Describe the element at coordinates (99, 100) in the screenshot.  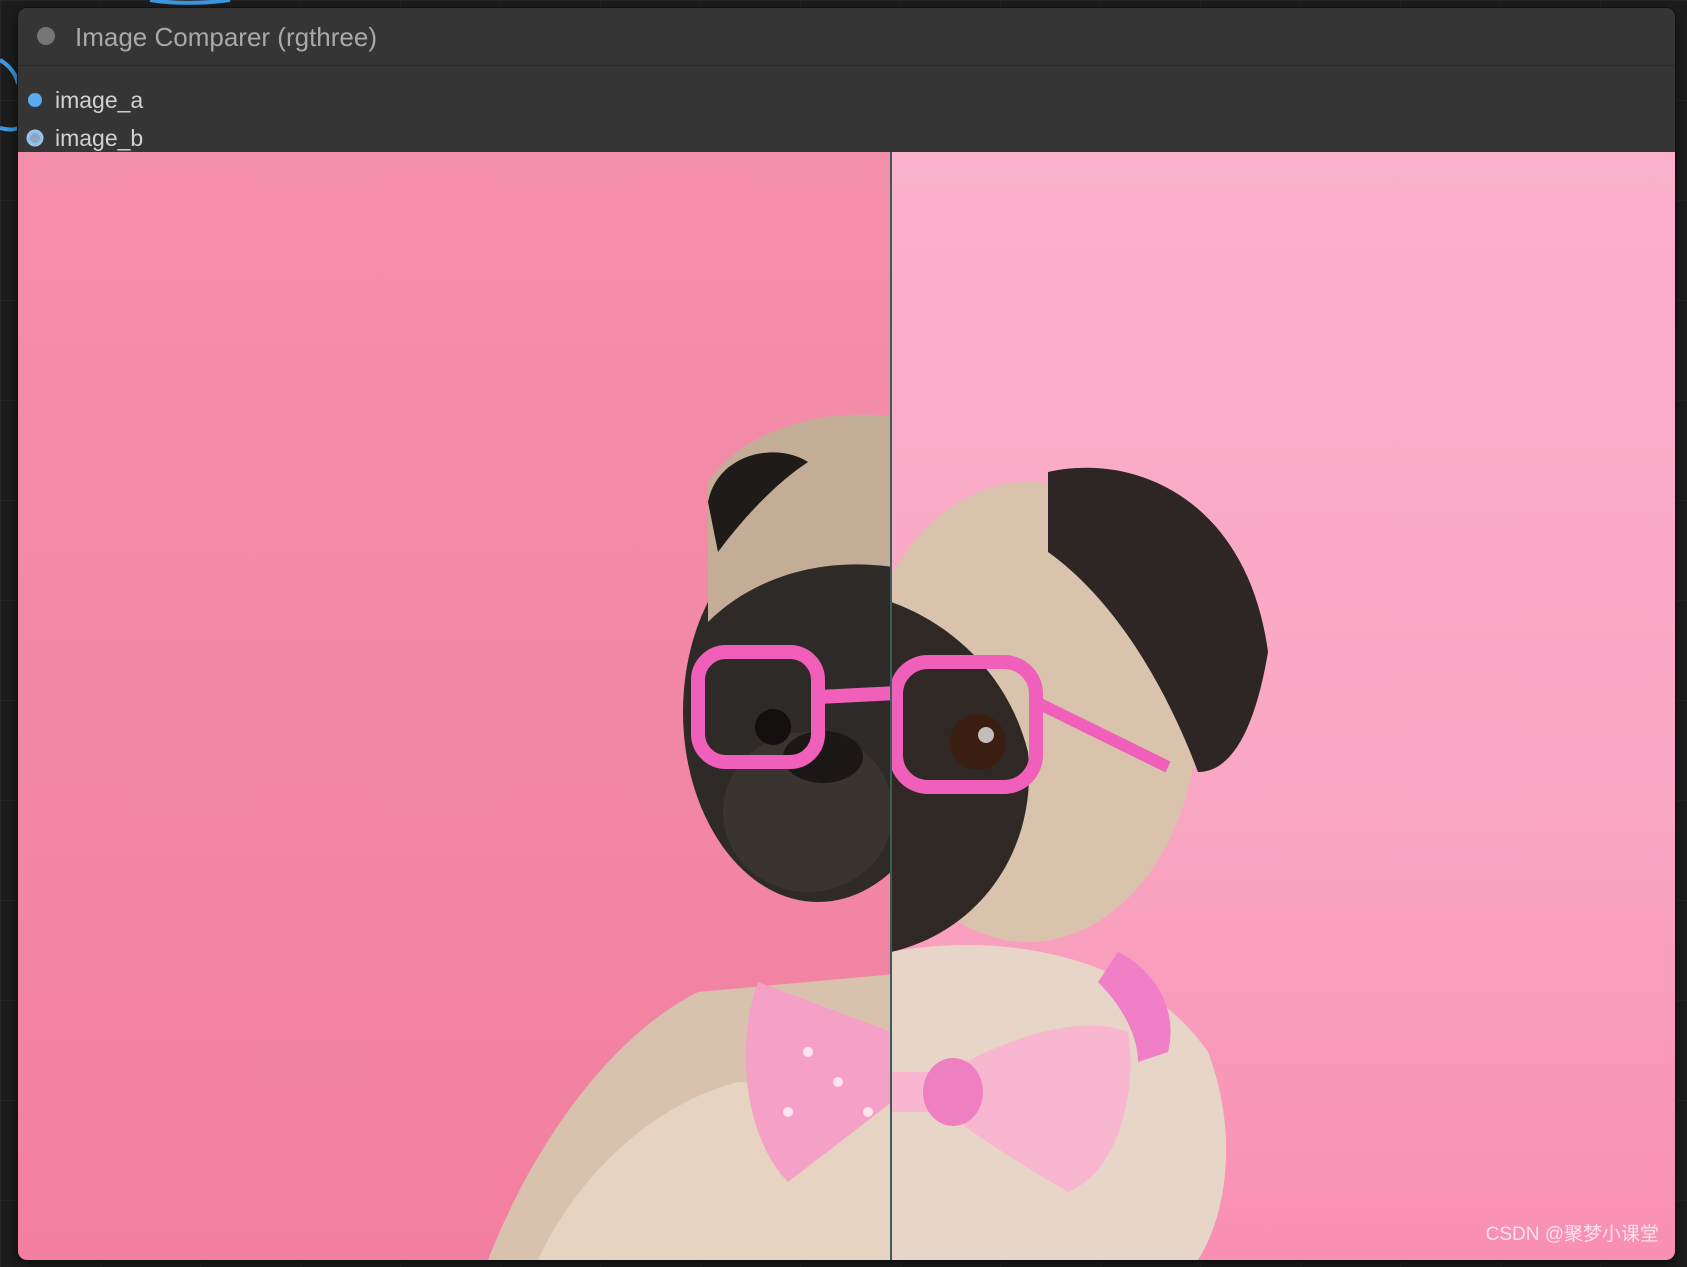
I see `input-label: image_a` at that location.